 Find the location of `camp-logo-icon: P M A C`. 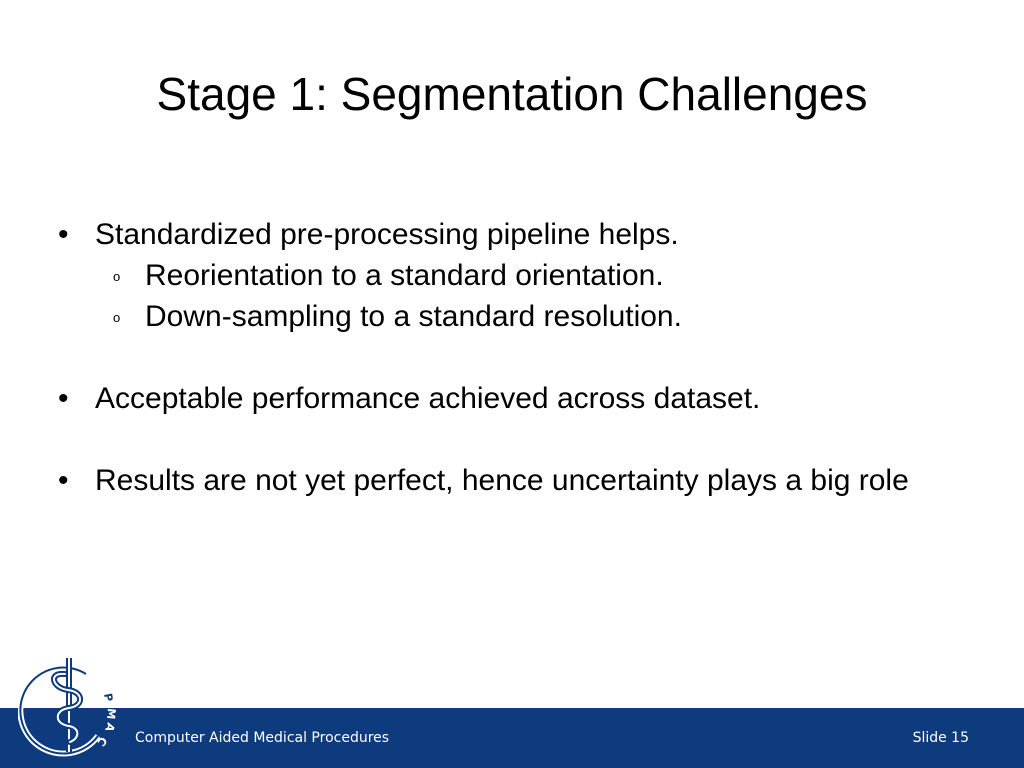

camp-logo-icon: P M A C is located at coordinates (68, 707).